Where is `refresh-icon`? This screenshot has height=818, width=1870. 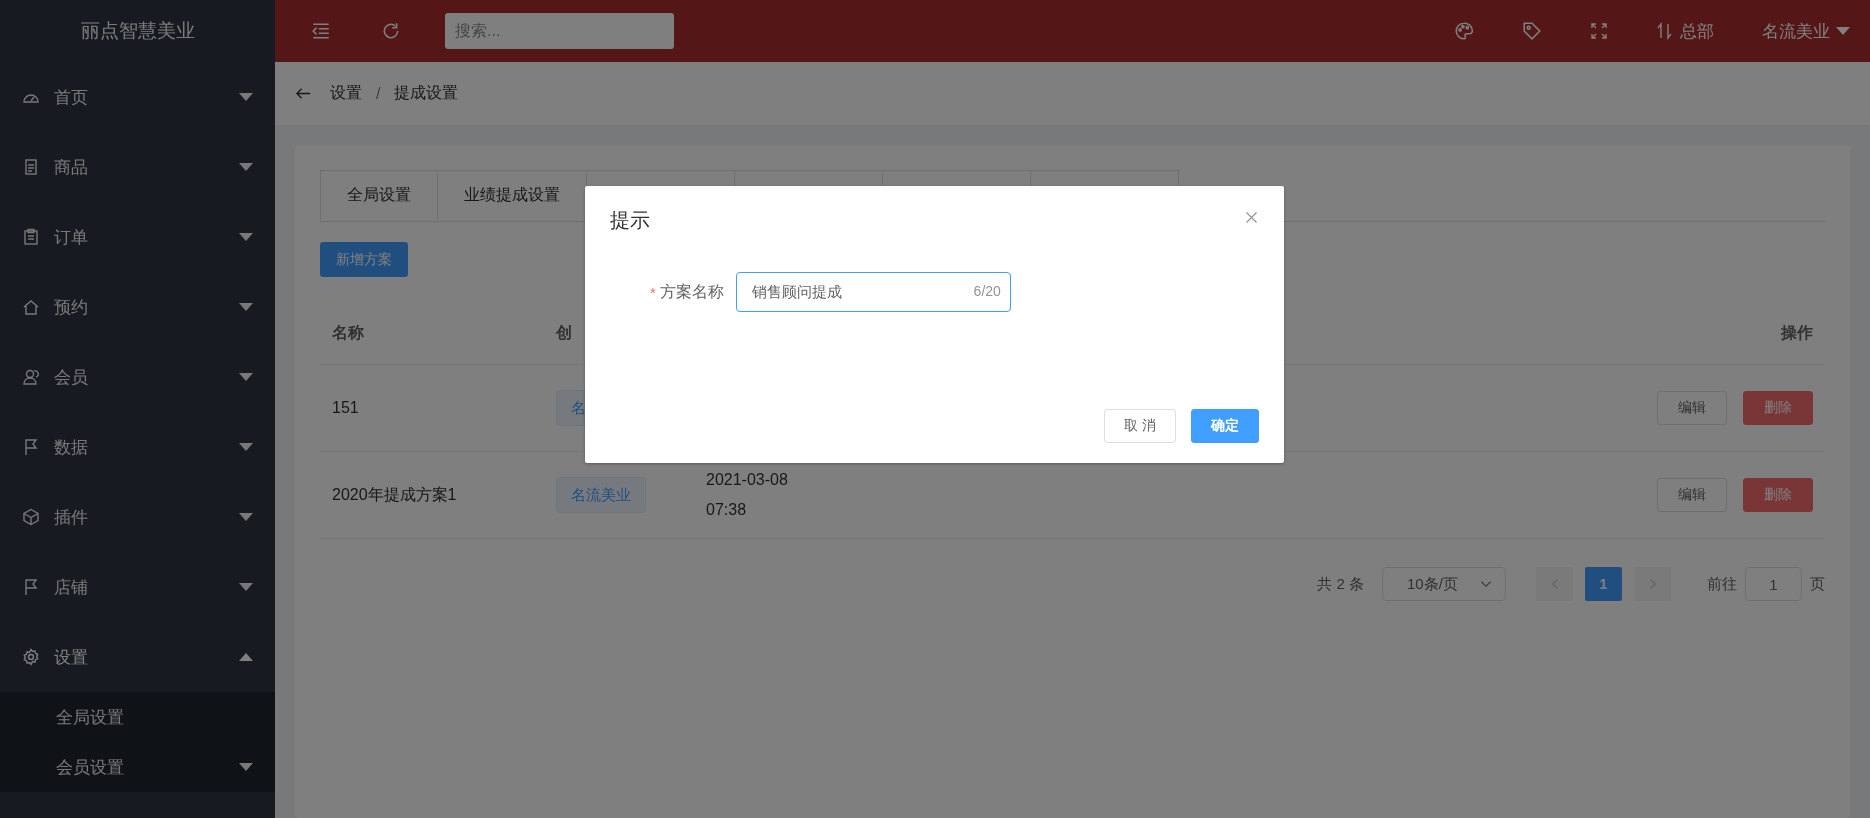 refresh-icon is located at coordinates (391, 31).